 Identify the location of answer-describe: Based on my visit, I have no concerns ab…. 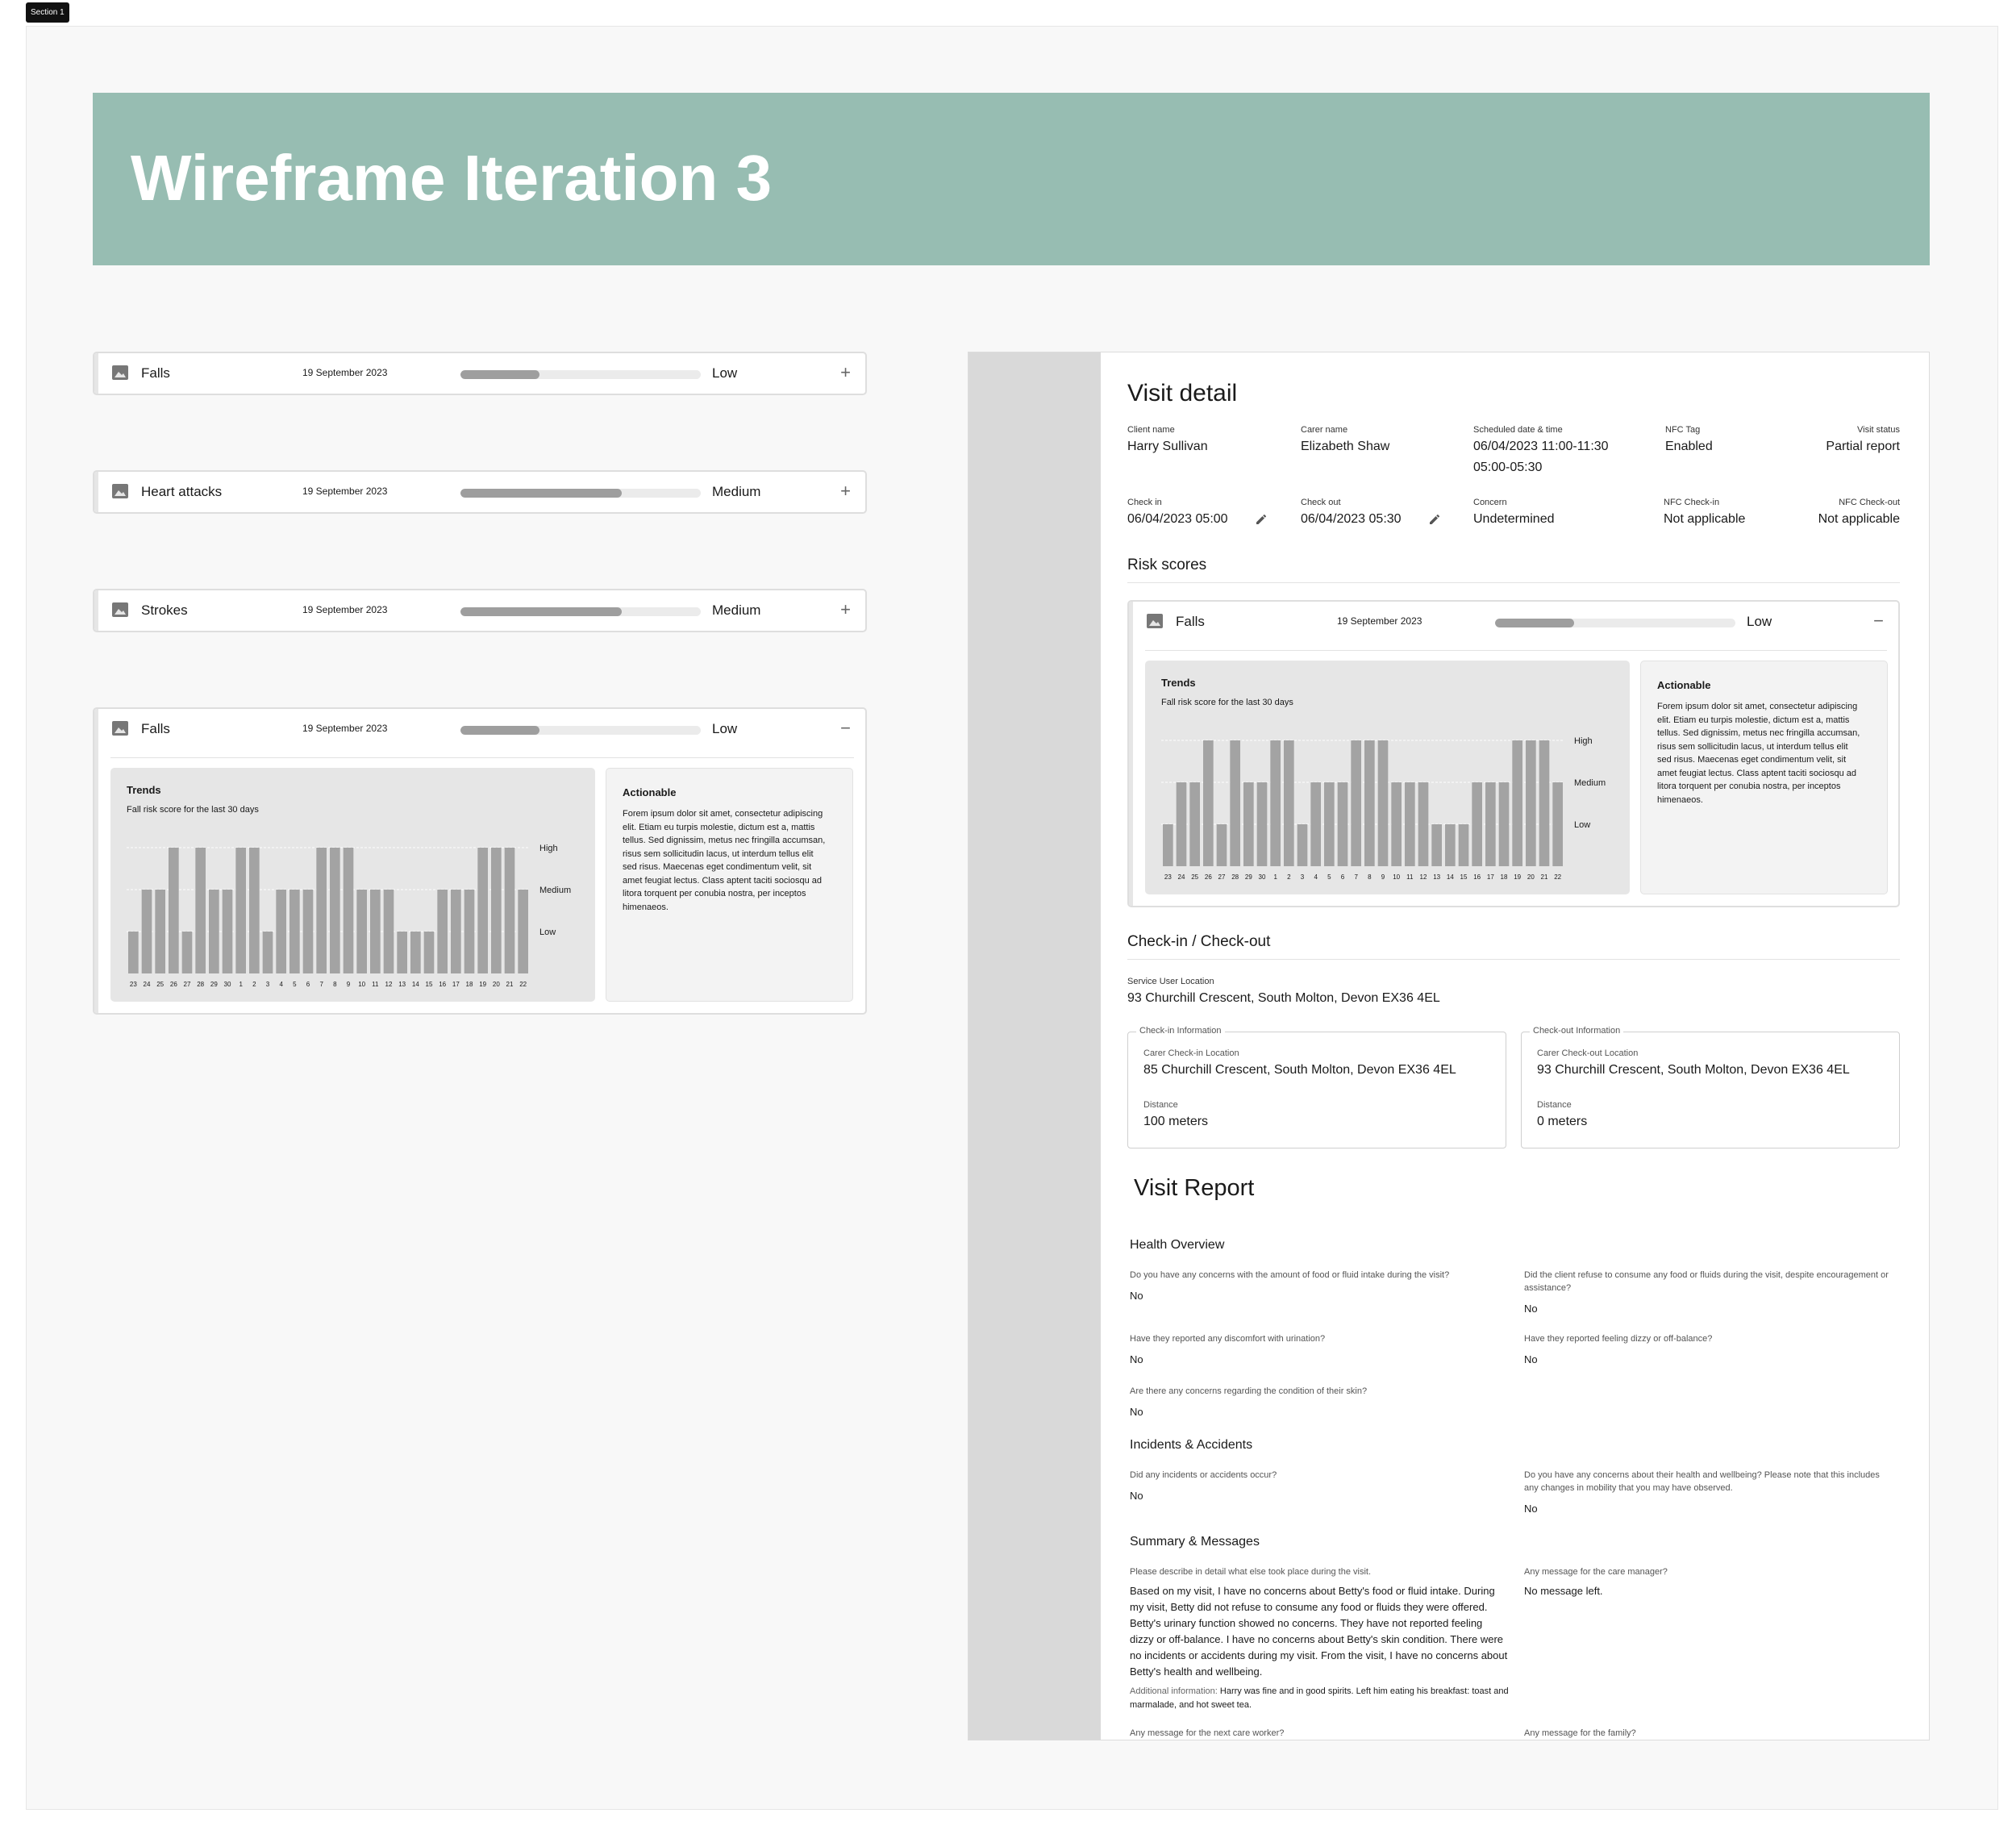
(1319, 1631).